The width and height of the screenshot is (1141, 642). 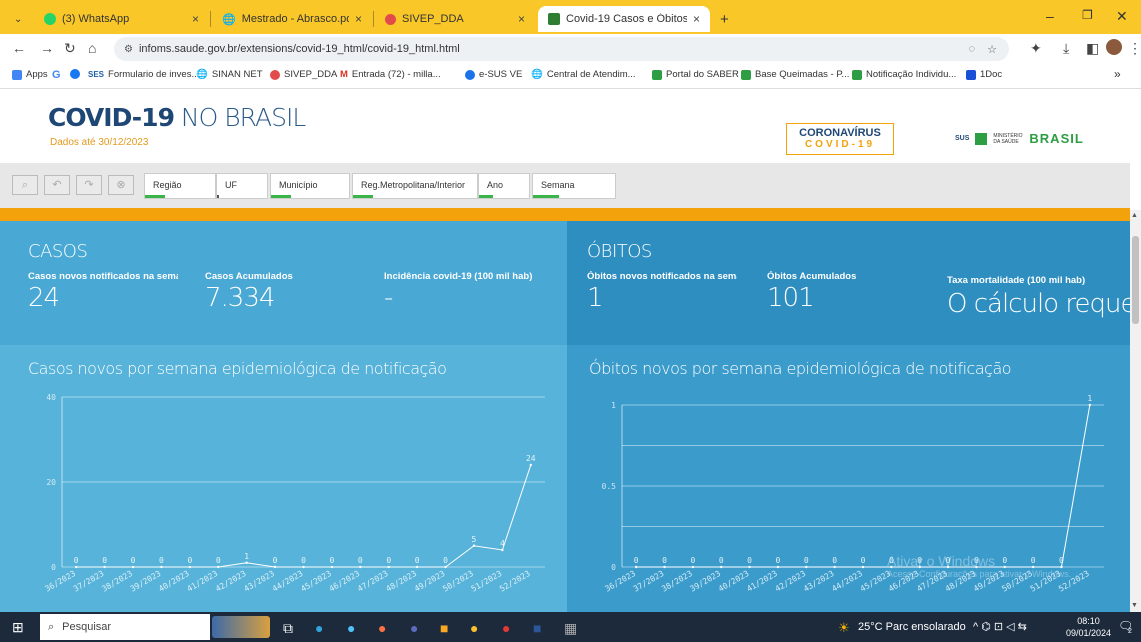 What do you see at coordinates (1088, 627) in the screenshot?
I see `clock: 08:10 09/01/2024` at bounding box center [1088, 627].